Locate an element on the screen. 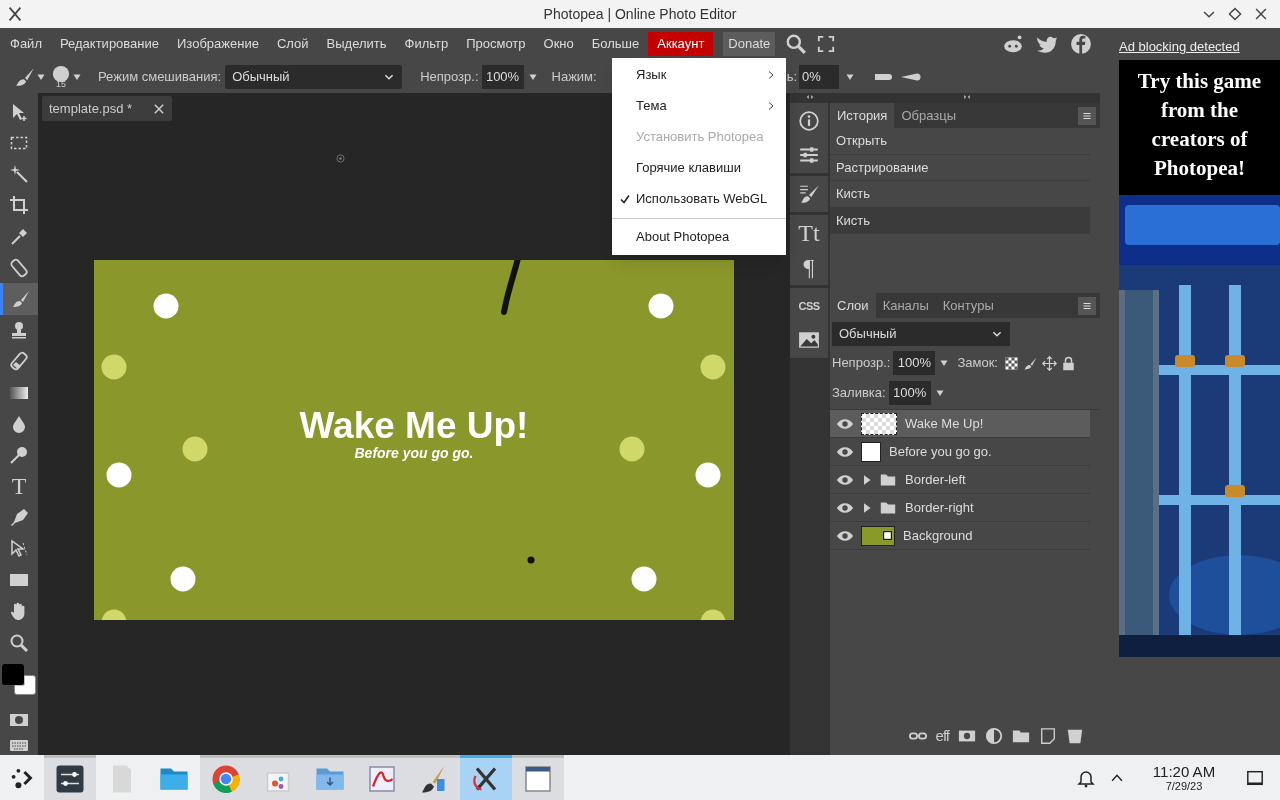 This screenshot has width=1280, height=800. layer-row: Background is located at coordinates (960, 536).